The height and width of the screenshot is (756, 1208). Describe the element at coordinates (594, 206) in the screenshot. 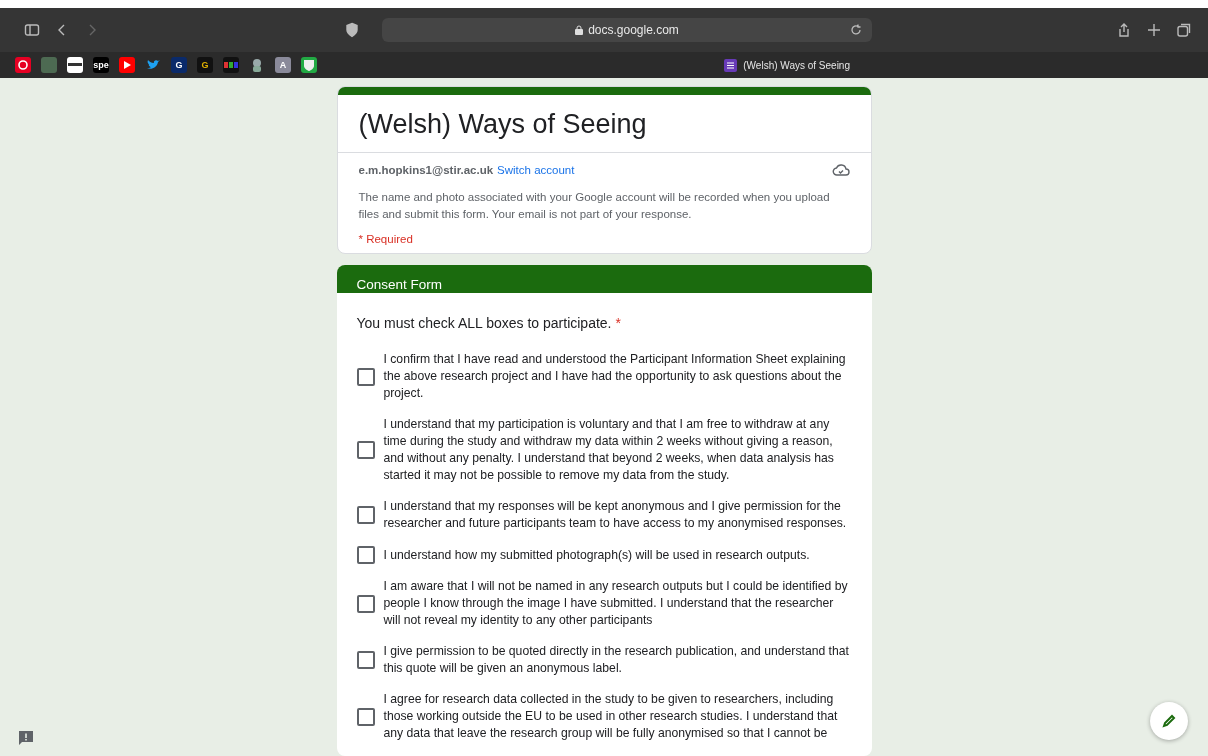

I see `privacy-notice: The name and photo associated with your Google account will be recorded when you upload files and submit this form. Your email is not part of your response.` at that location.